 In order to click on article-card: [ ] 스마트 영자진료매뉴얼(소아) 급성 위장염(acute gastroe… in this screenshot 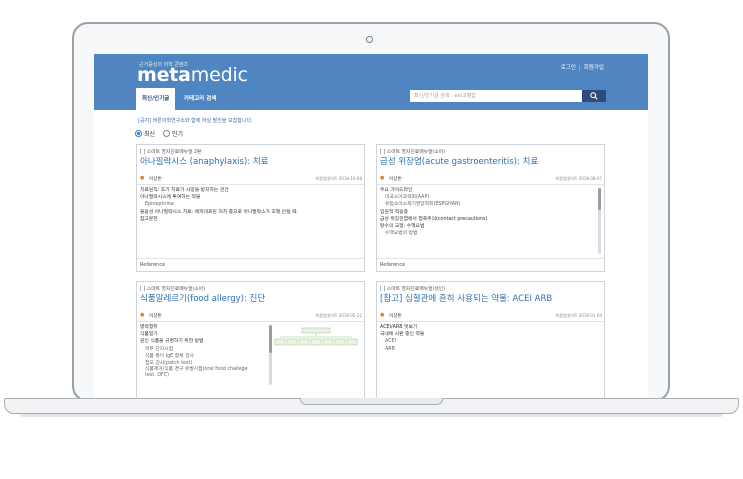, I will do `click(490, 208)`.